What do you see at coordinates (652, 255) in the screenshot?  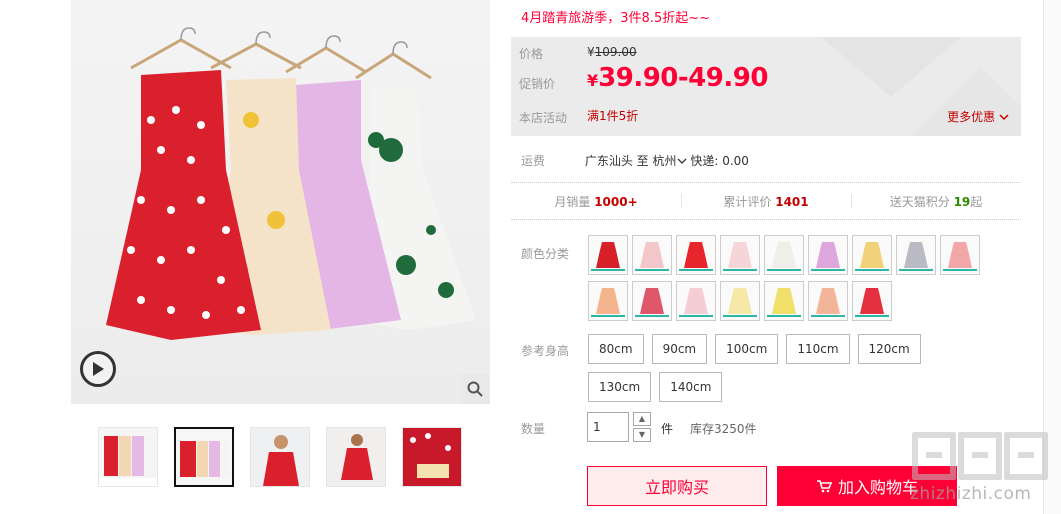 I see `color-swatch-pink` at bounding box center [652, 255].